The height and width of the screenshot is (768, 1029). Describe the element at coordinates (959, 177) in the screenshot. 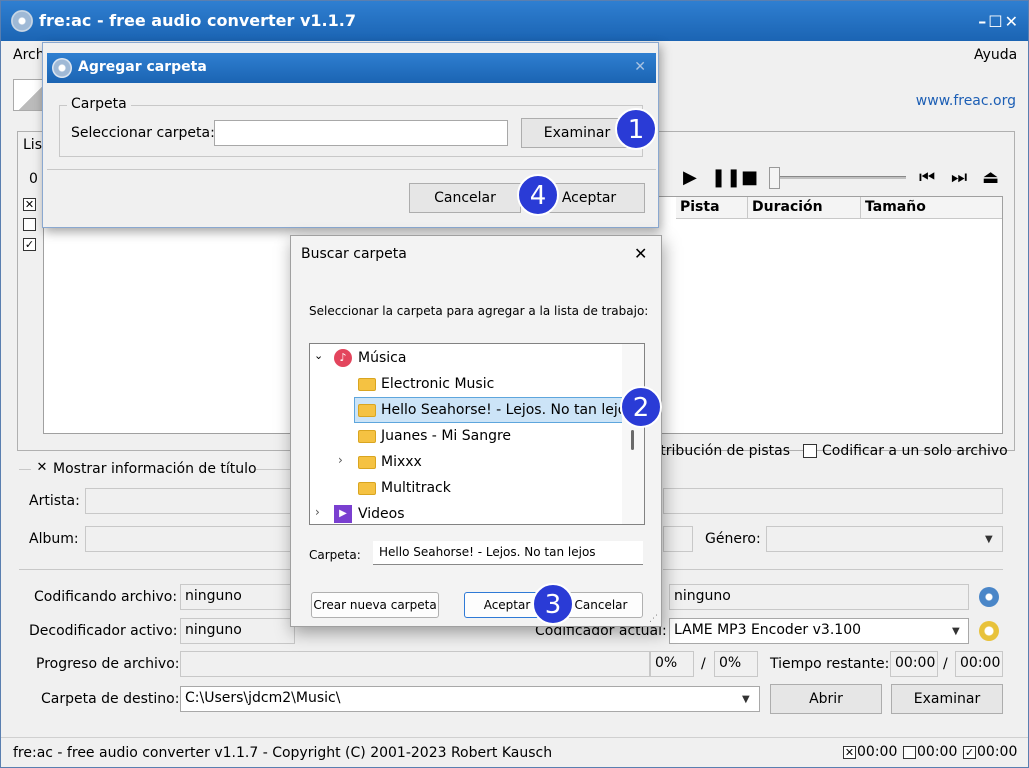

I see `next-track-icon: ⏭` at that location.